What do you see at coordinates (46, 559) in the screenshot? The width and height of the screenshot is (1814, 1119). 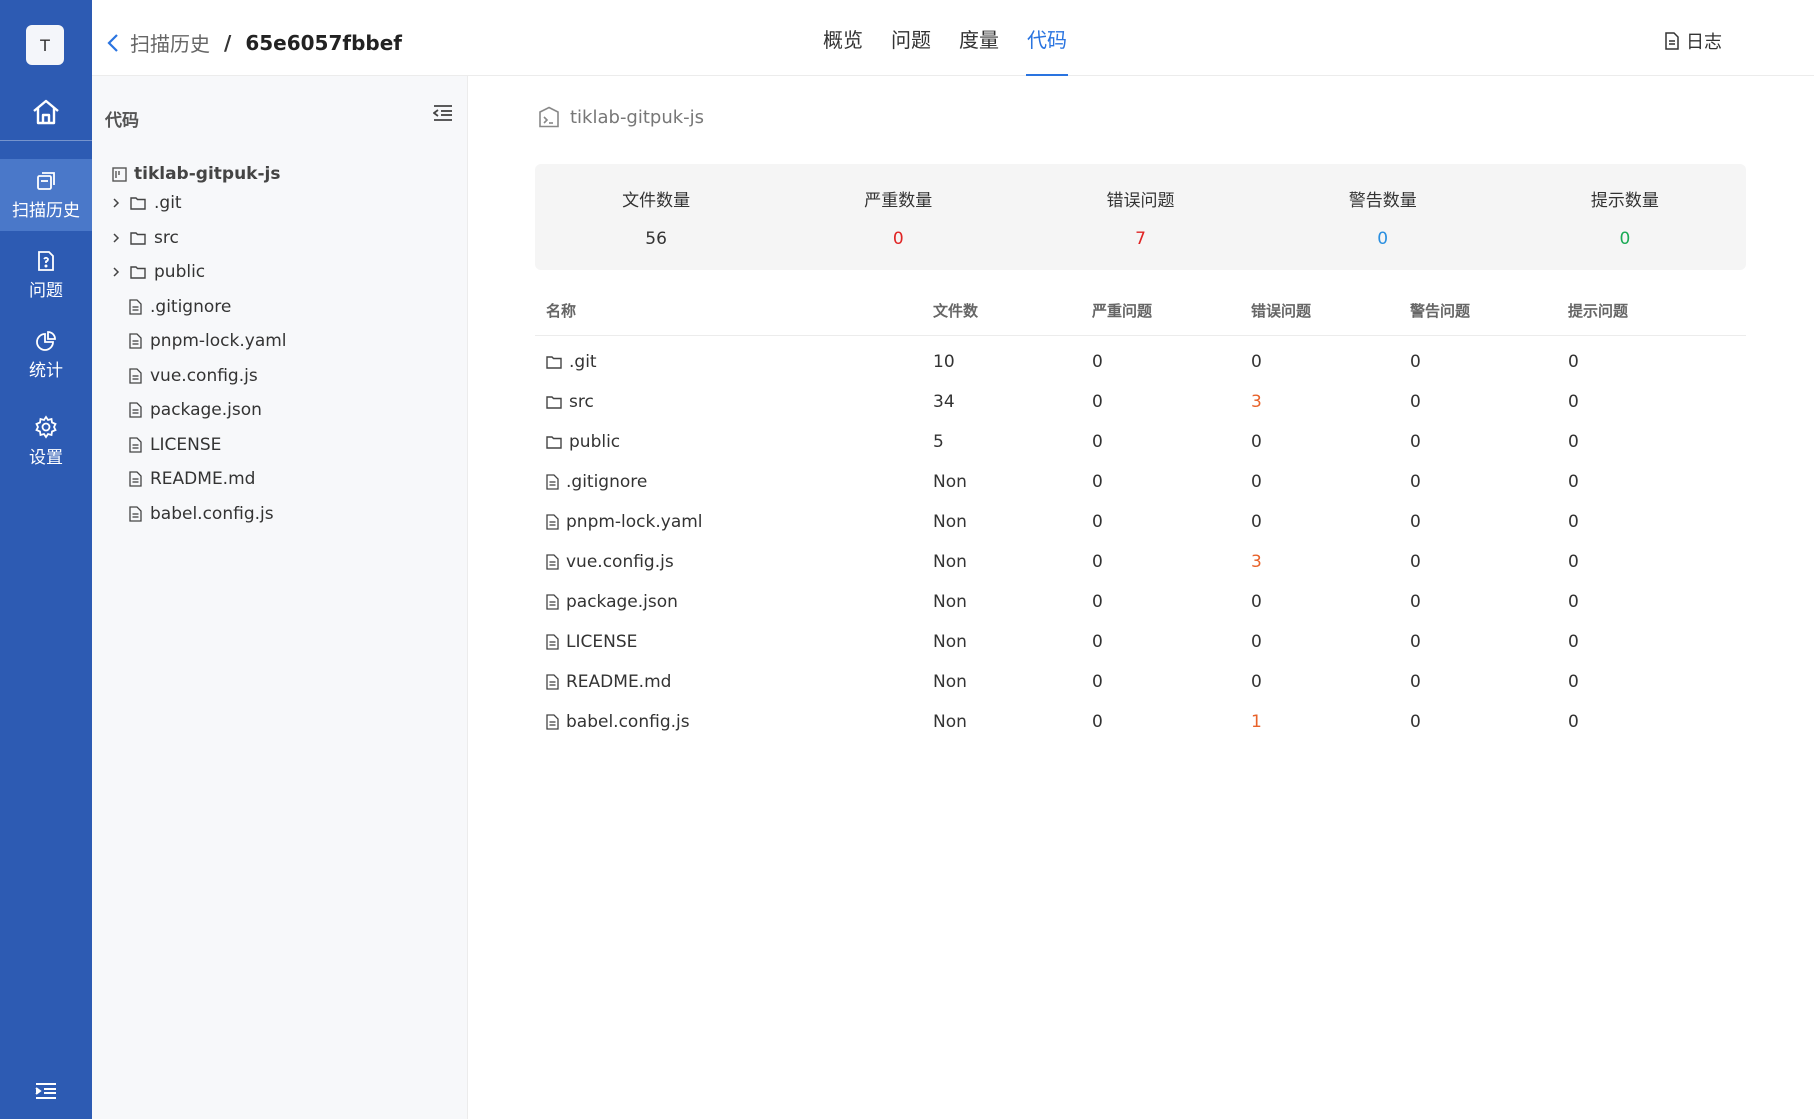 I see `left-nav: T 扫描历史 问题 统计 设置` at bounding box center [46, 559].